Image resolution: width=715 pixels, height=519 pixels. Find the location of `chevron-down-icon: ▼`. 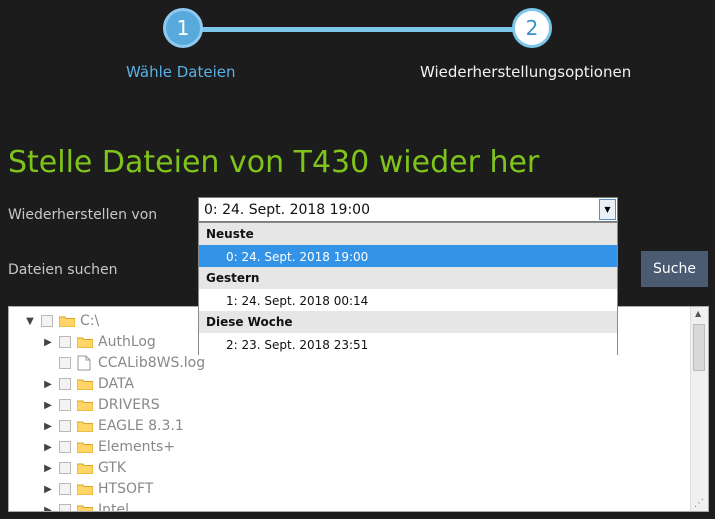

chevron-down-icon: ▼ is located at coordinates (607, 209).